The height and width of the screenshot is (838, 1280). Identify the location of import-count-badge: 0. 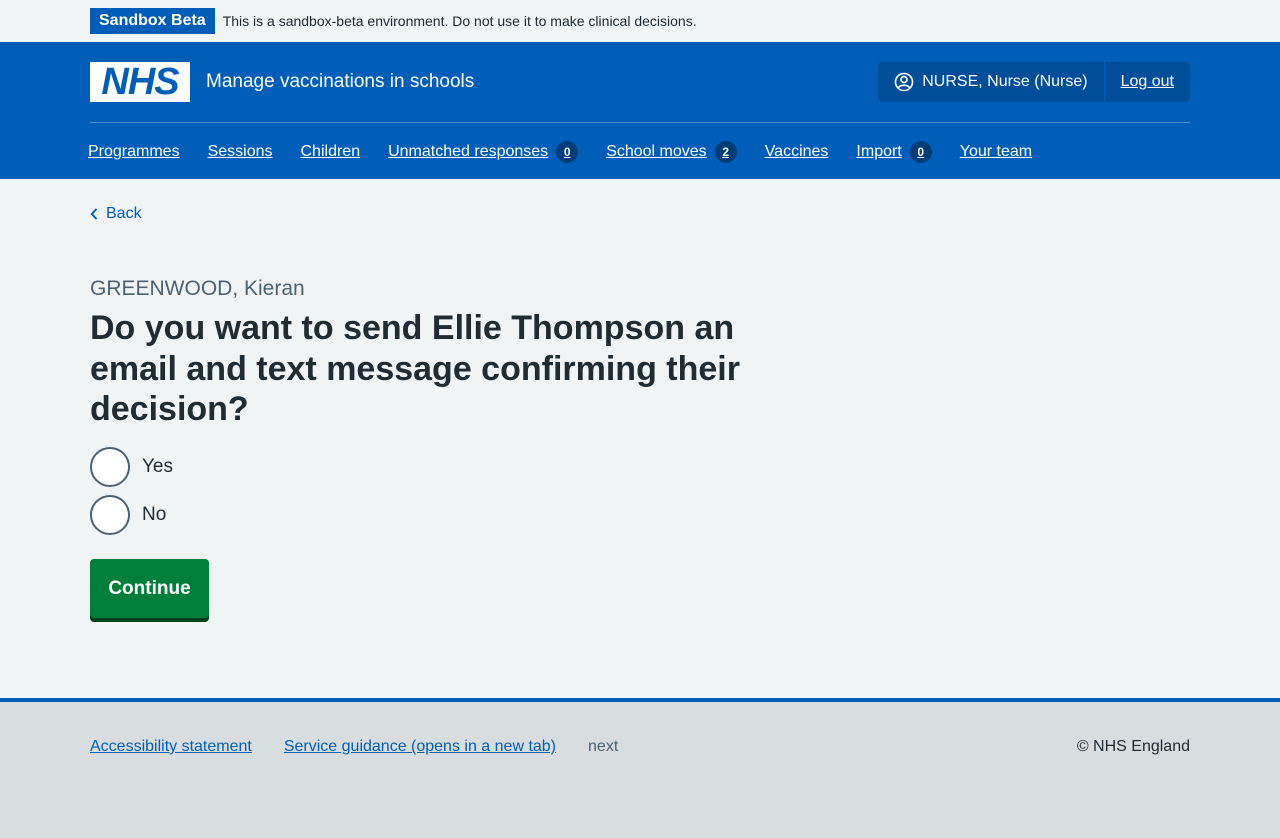
(920, 152).